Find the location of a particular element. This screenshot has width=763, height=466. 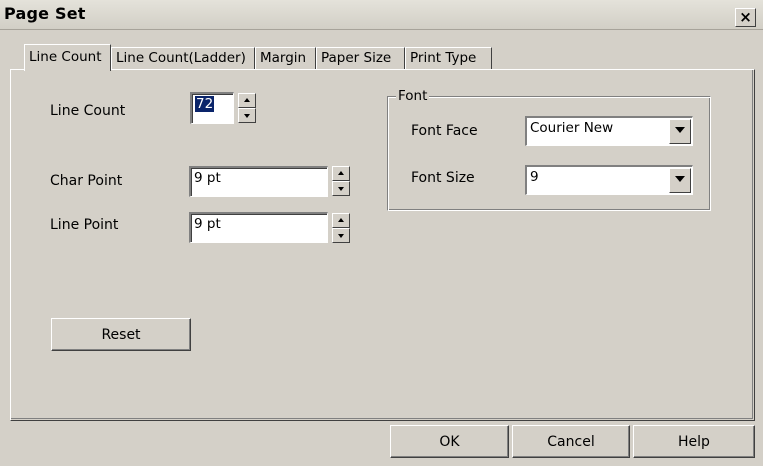

line-count-value: 72 is located at coordinates (205, 104).